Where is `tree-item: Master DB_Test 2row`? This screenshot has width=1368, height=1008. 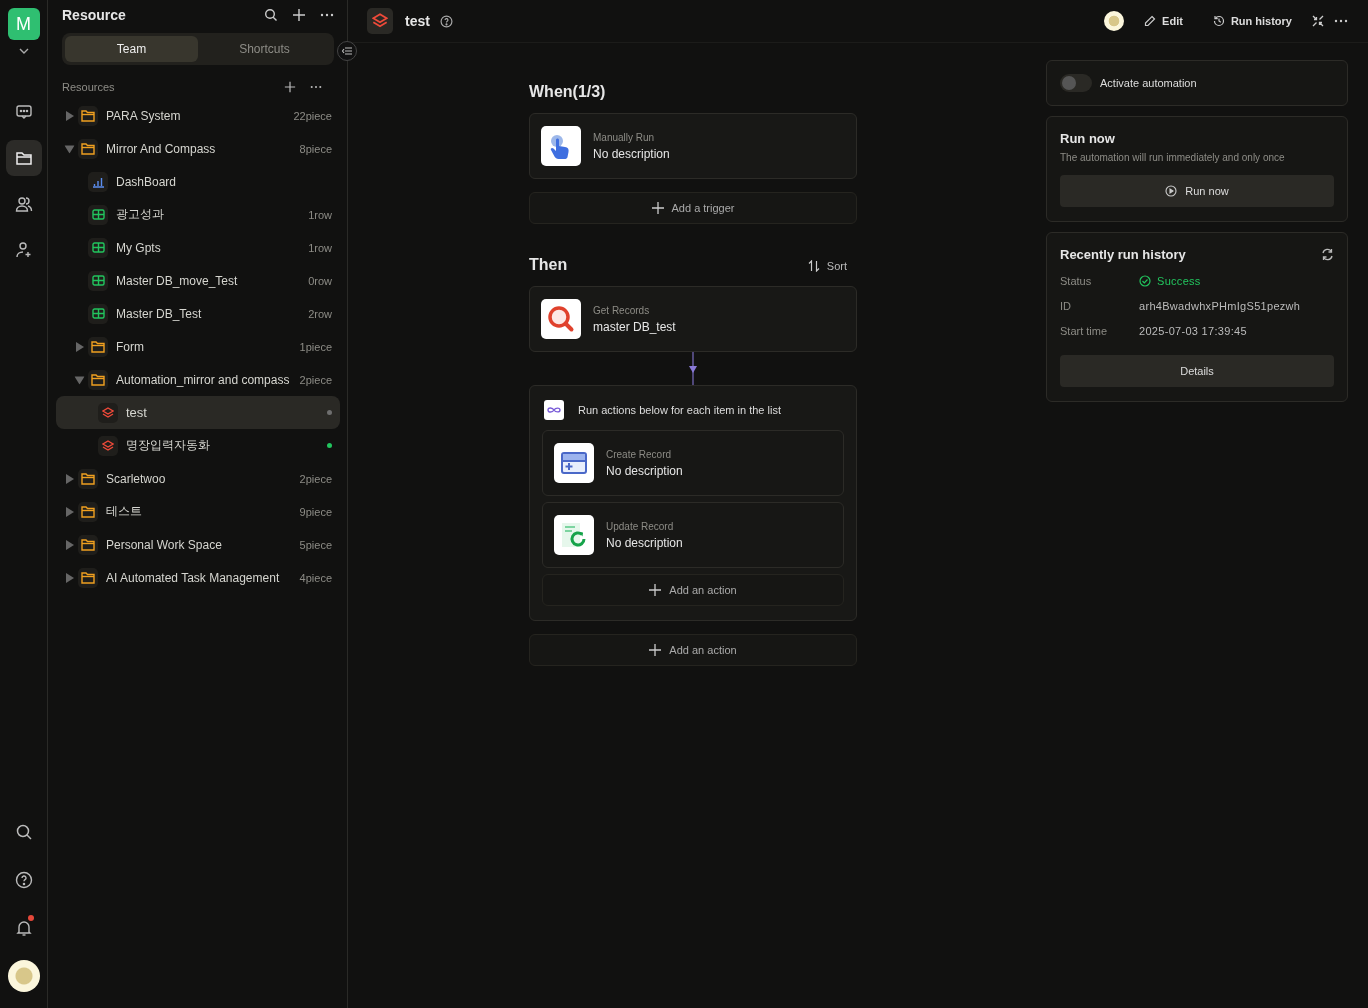
tree-item: Master DB_Test 2row is located at coordinates (198, 313).